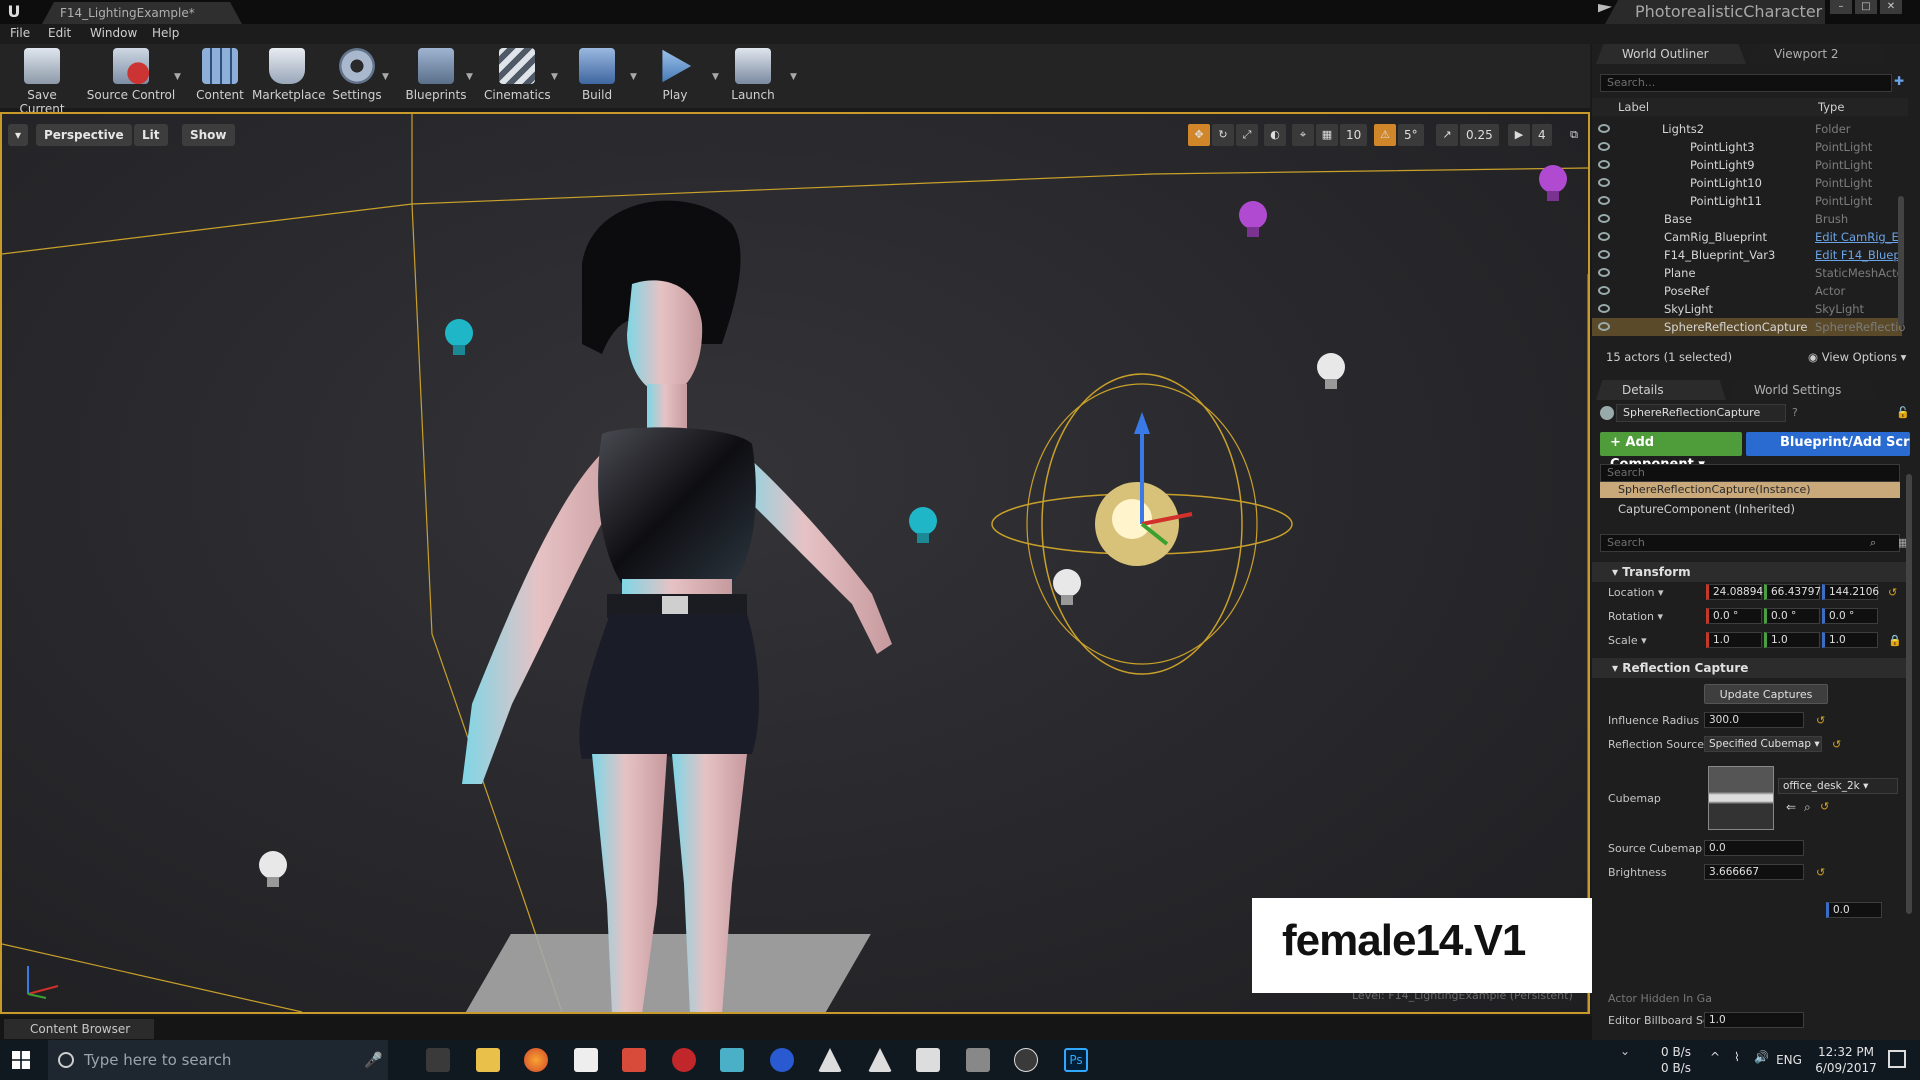  What do you see at coordinates (1479, 135) in the screenshot?
I see `scale-snap-value: 0.25` at bounding box center [1479, 135].